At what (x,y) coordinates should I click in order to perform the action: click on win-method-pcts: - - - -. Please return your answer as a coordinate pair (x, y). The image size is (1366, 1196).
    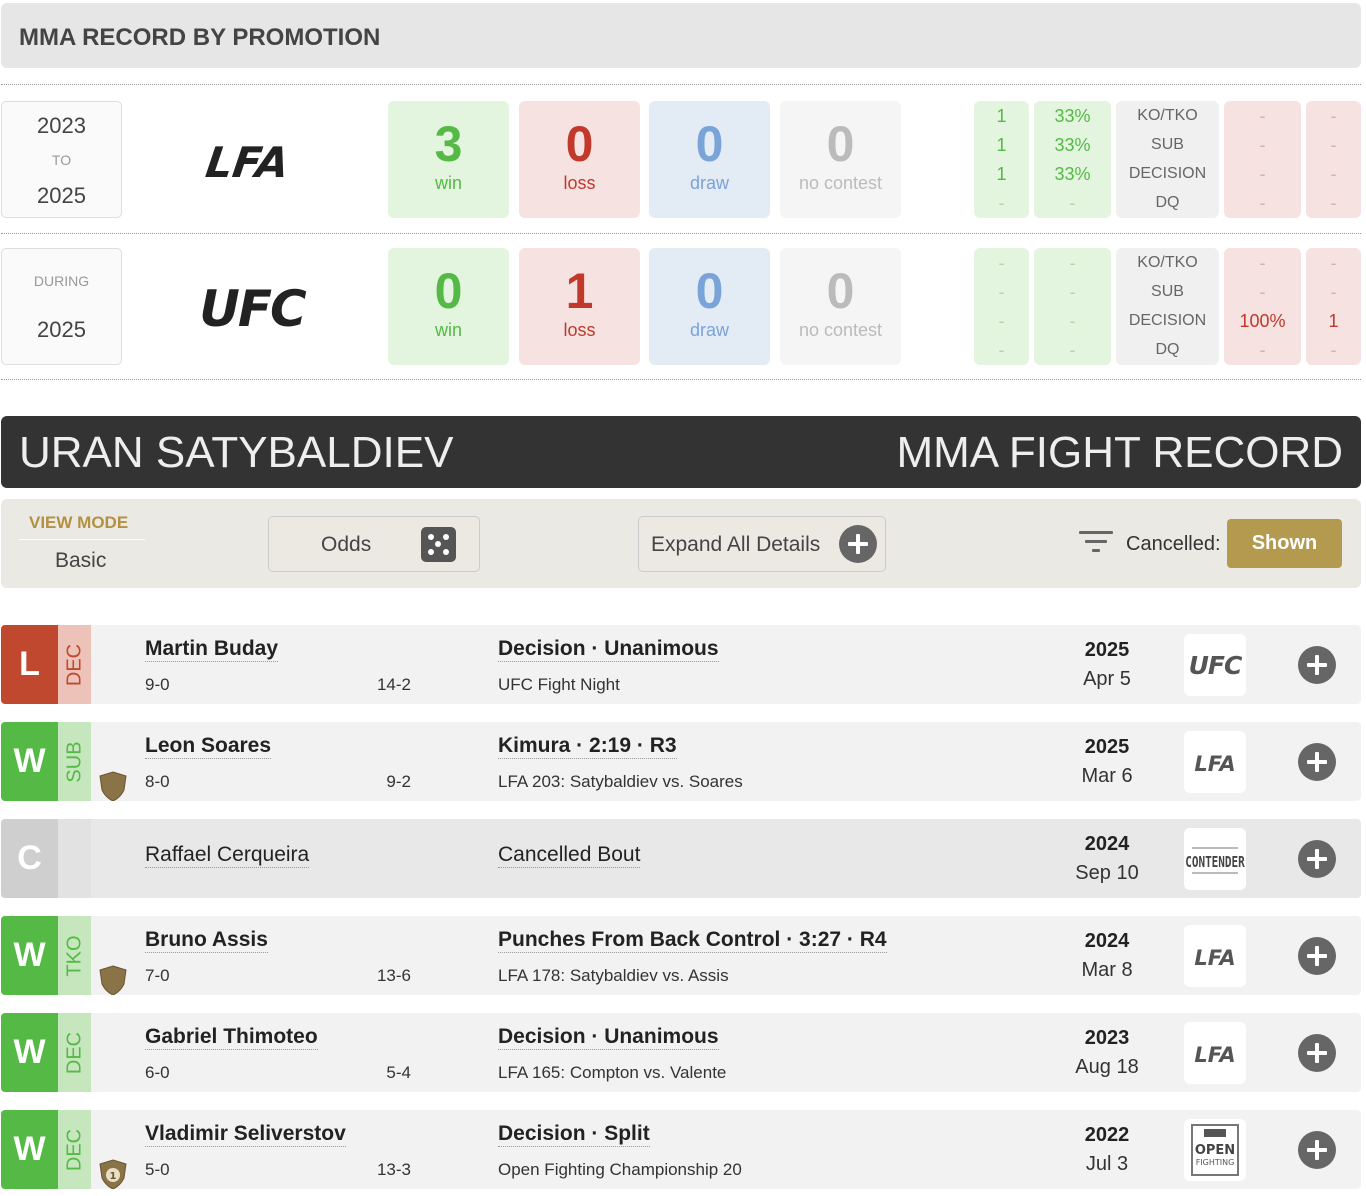
    Looking at the image, I should click on (1072, 306).